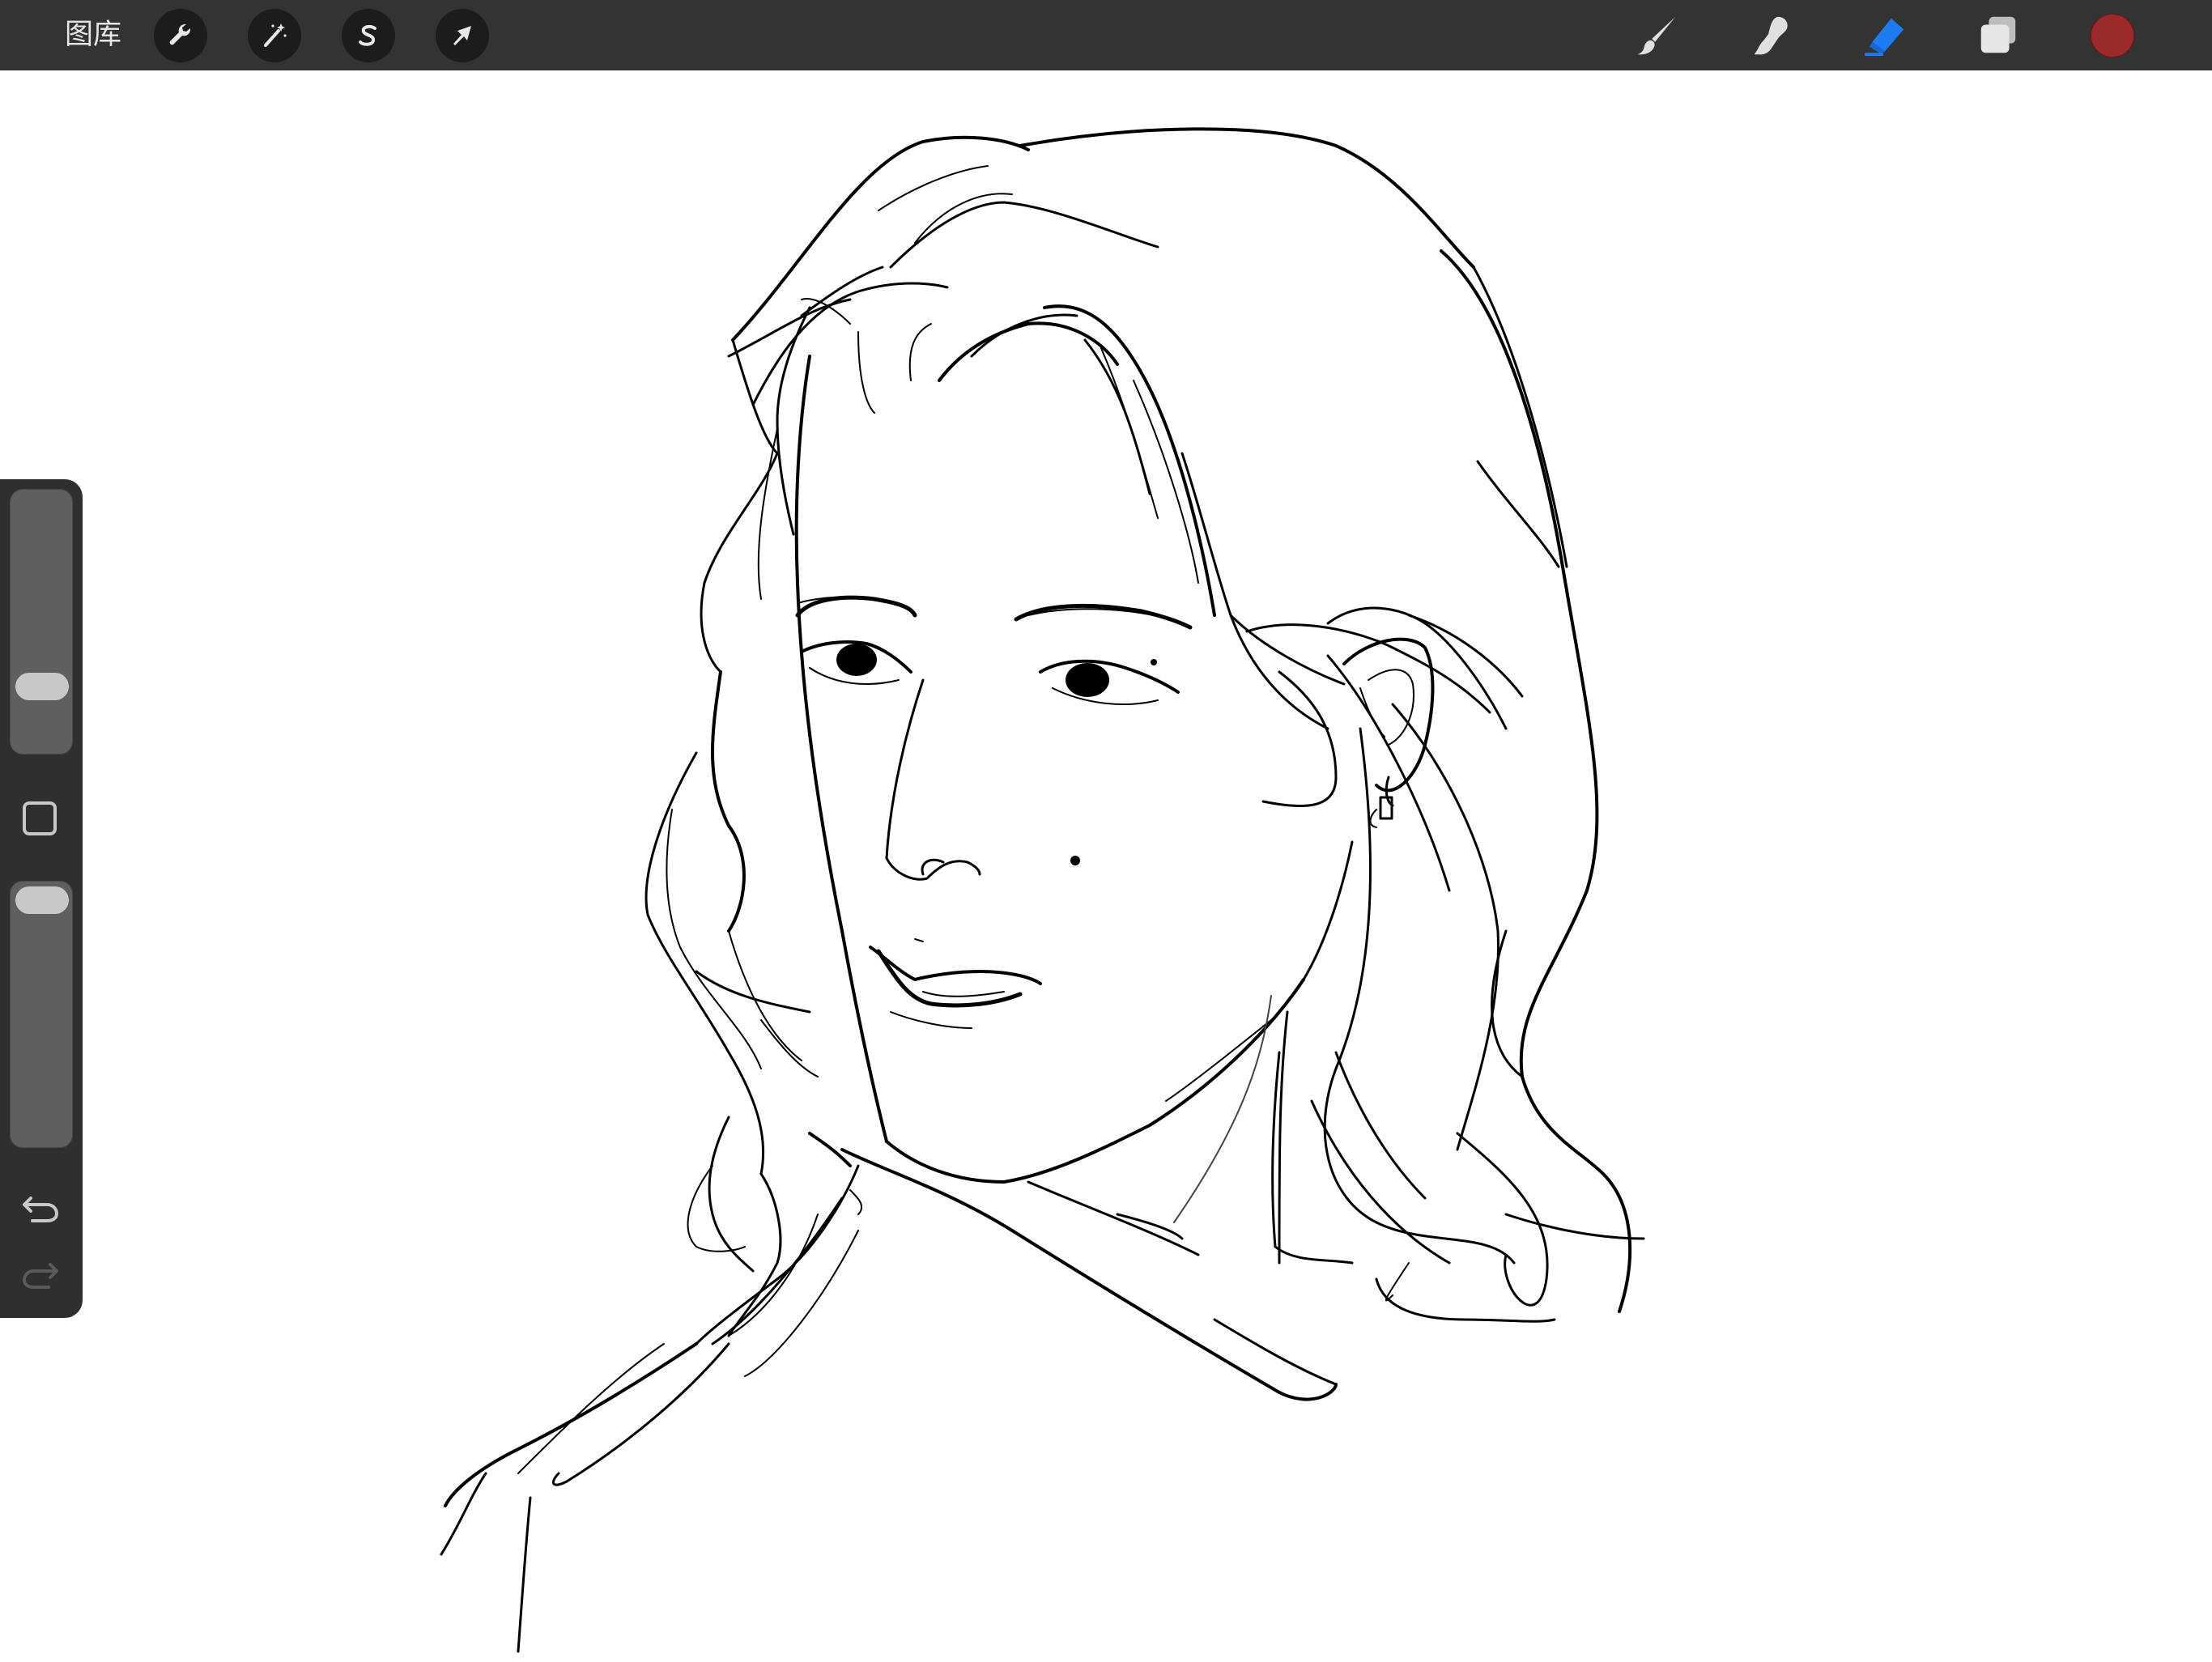 Image resolution: width=2212 pixels, height=1662 pixels. I want to click on brush-size-slider, so click(42, 621).